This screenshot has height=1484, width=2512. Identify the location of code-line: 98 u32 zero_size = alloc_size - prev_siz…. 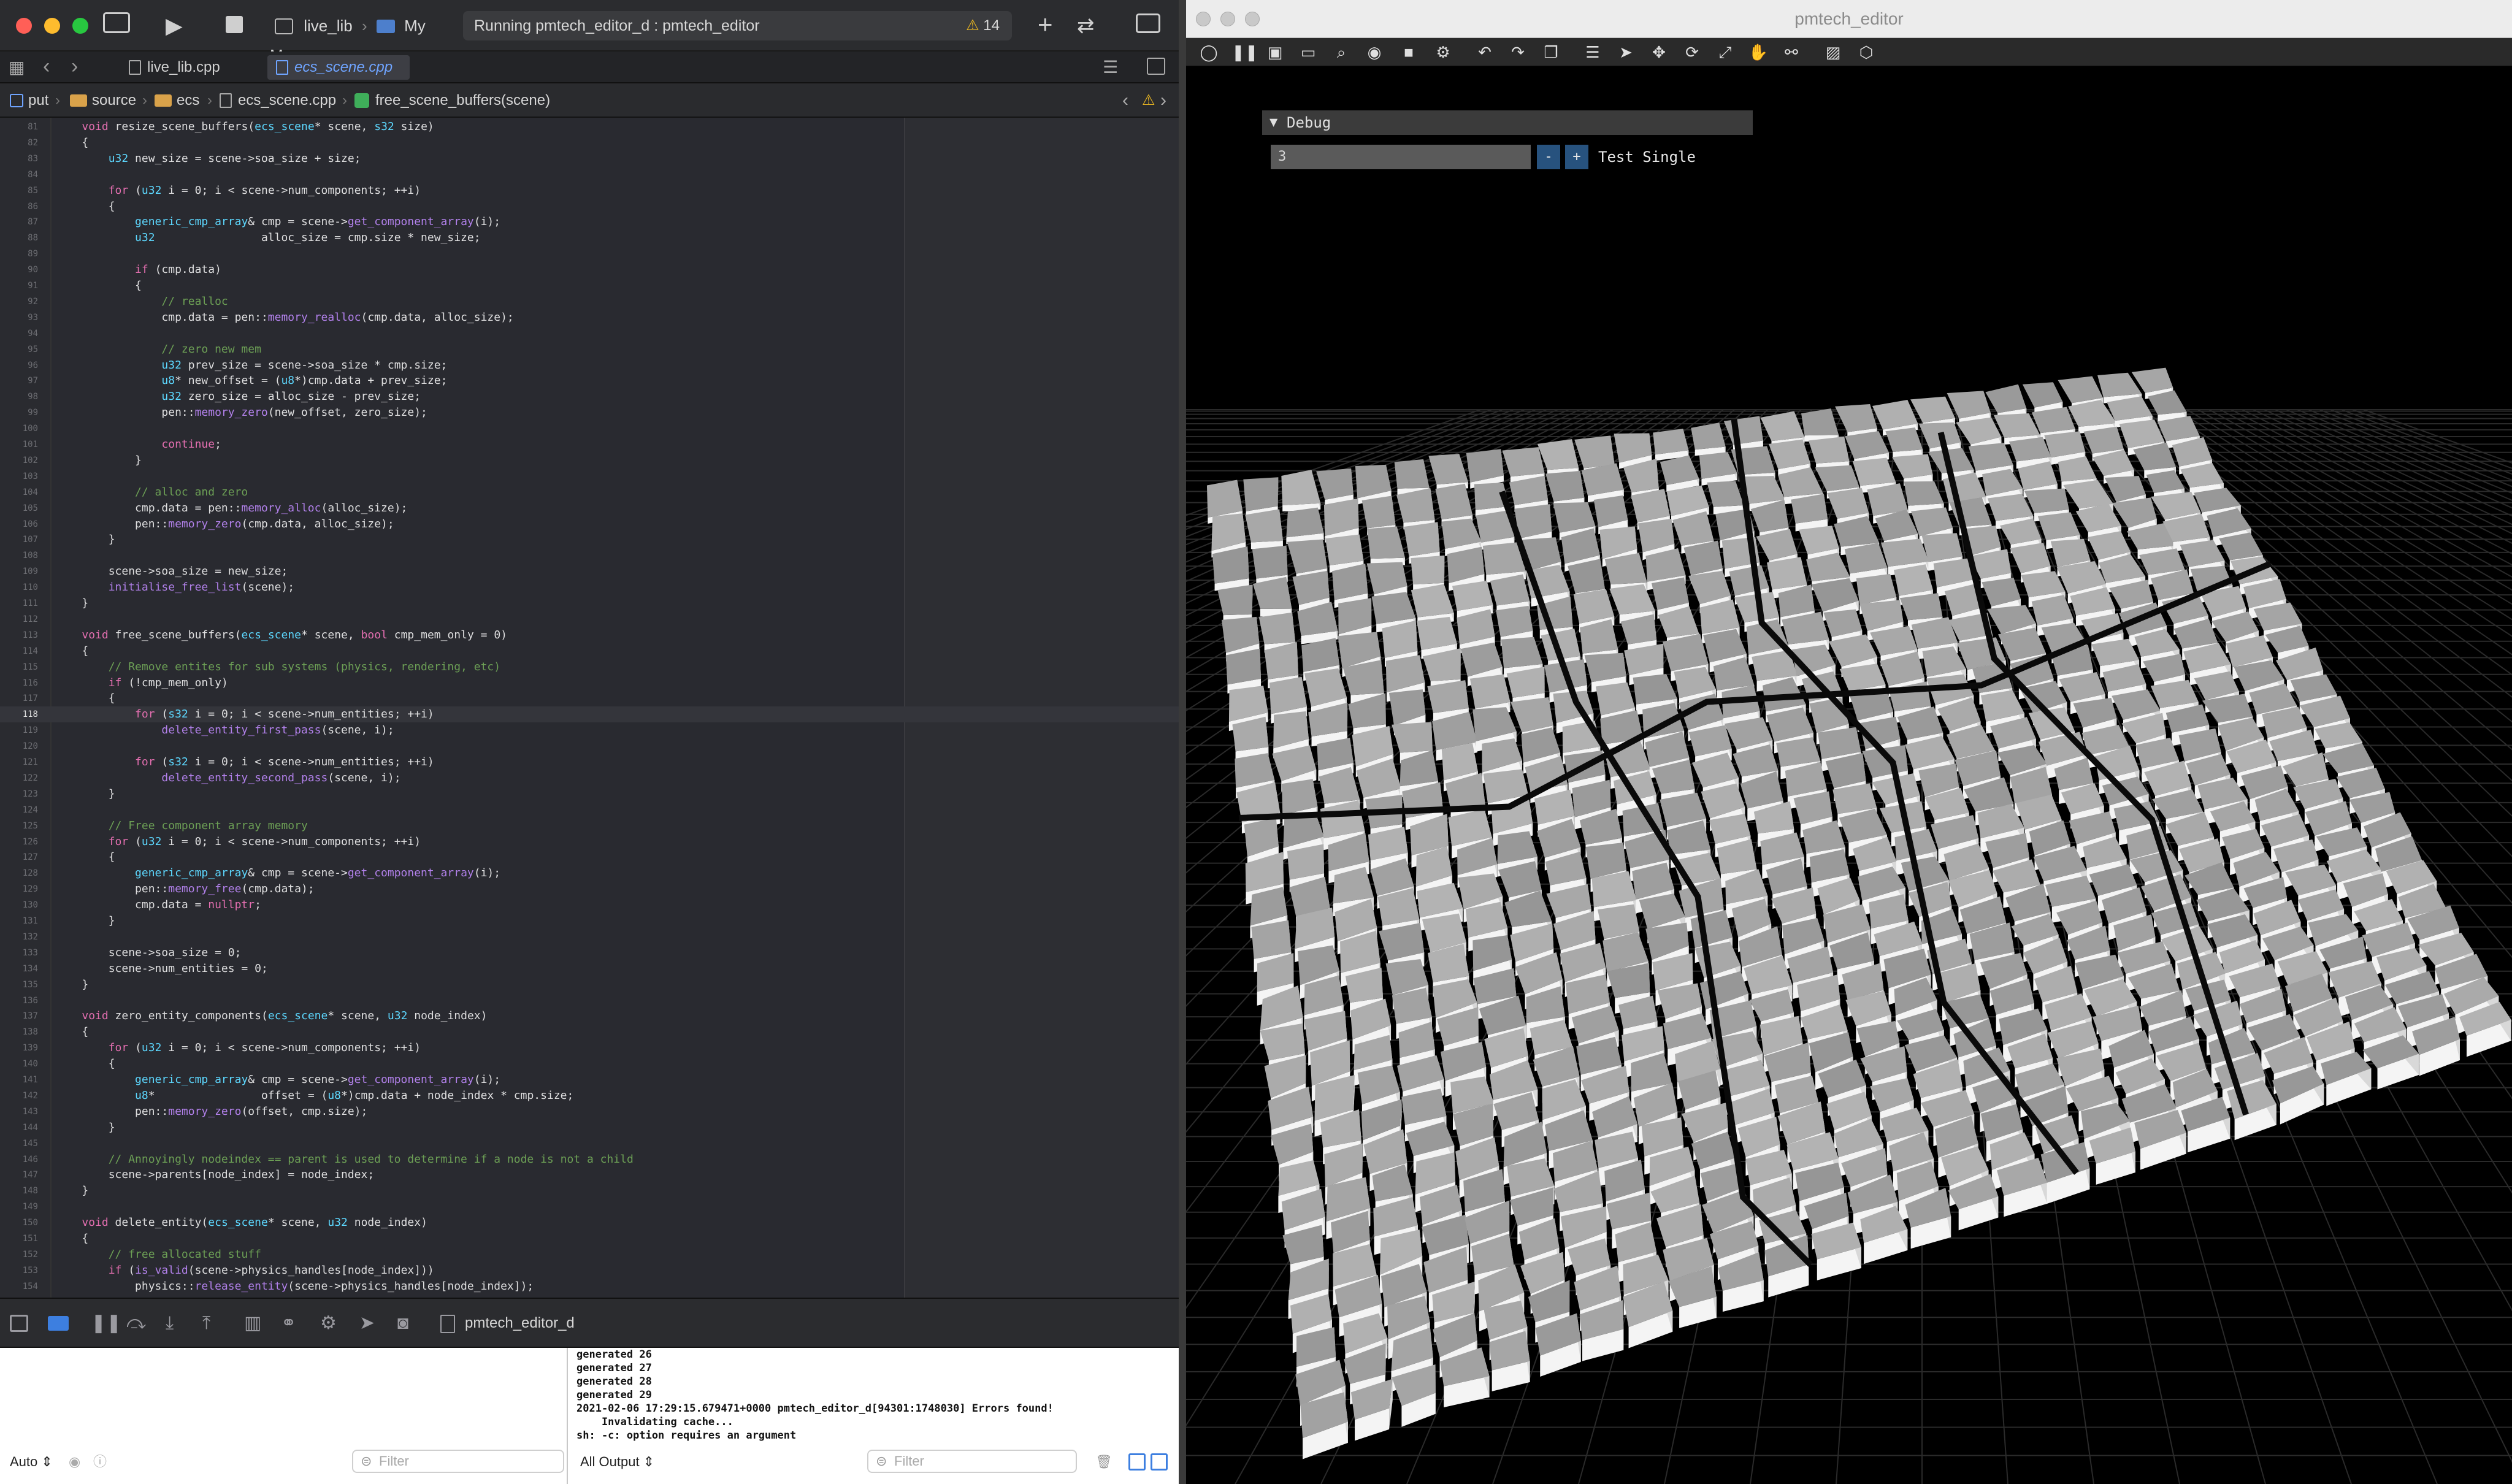
(590, 397).